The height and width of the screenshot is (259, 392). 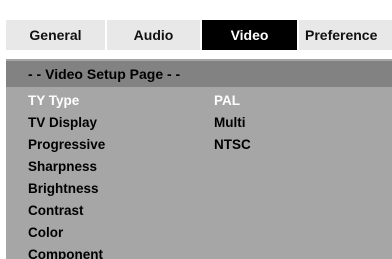 I want to click on menu-item-component: Component, so click(x=65, y=251).